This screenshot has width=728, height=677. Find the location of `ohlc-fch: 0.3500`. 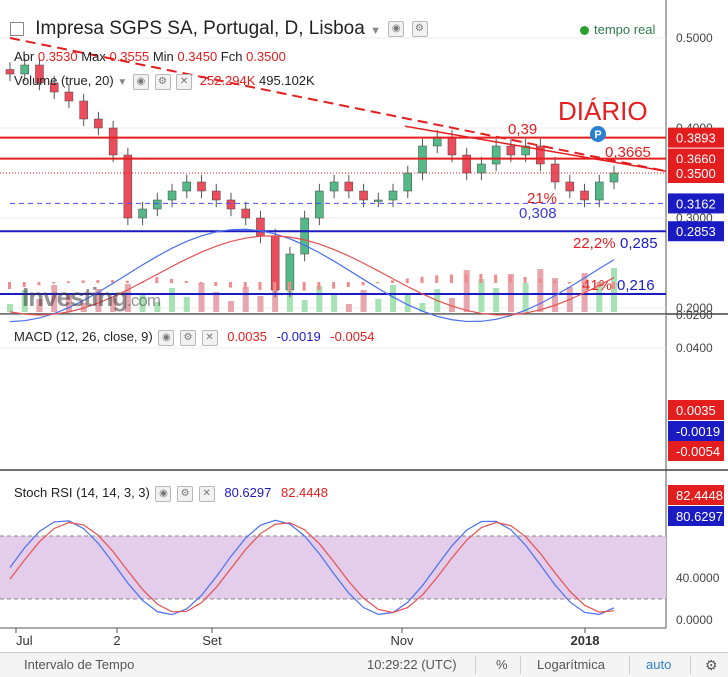

ohlc-fch: 0.3500 is located at coordinates (266, 56).